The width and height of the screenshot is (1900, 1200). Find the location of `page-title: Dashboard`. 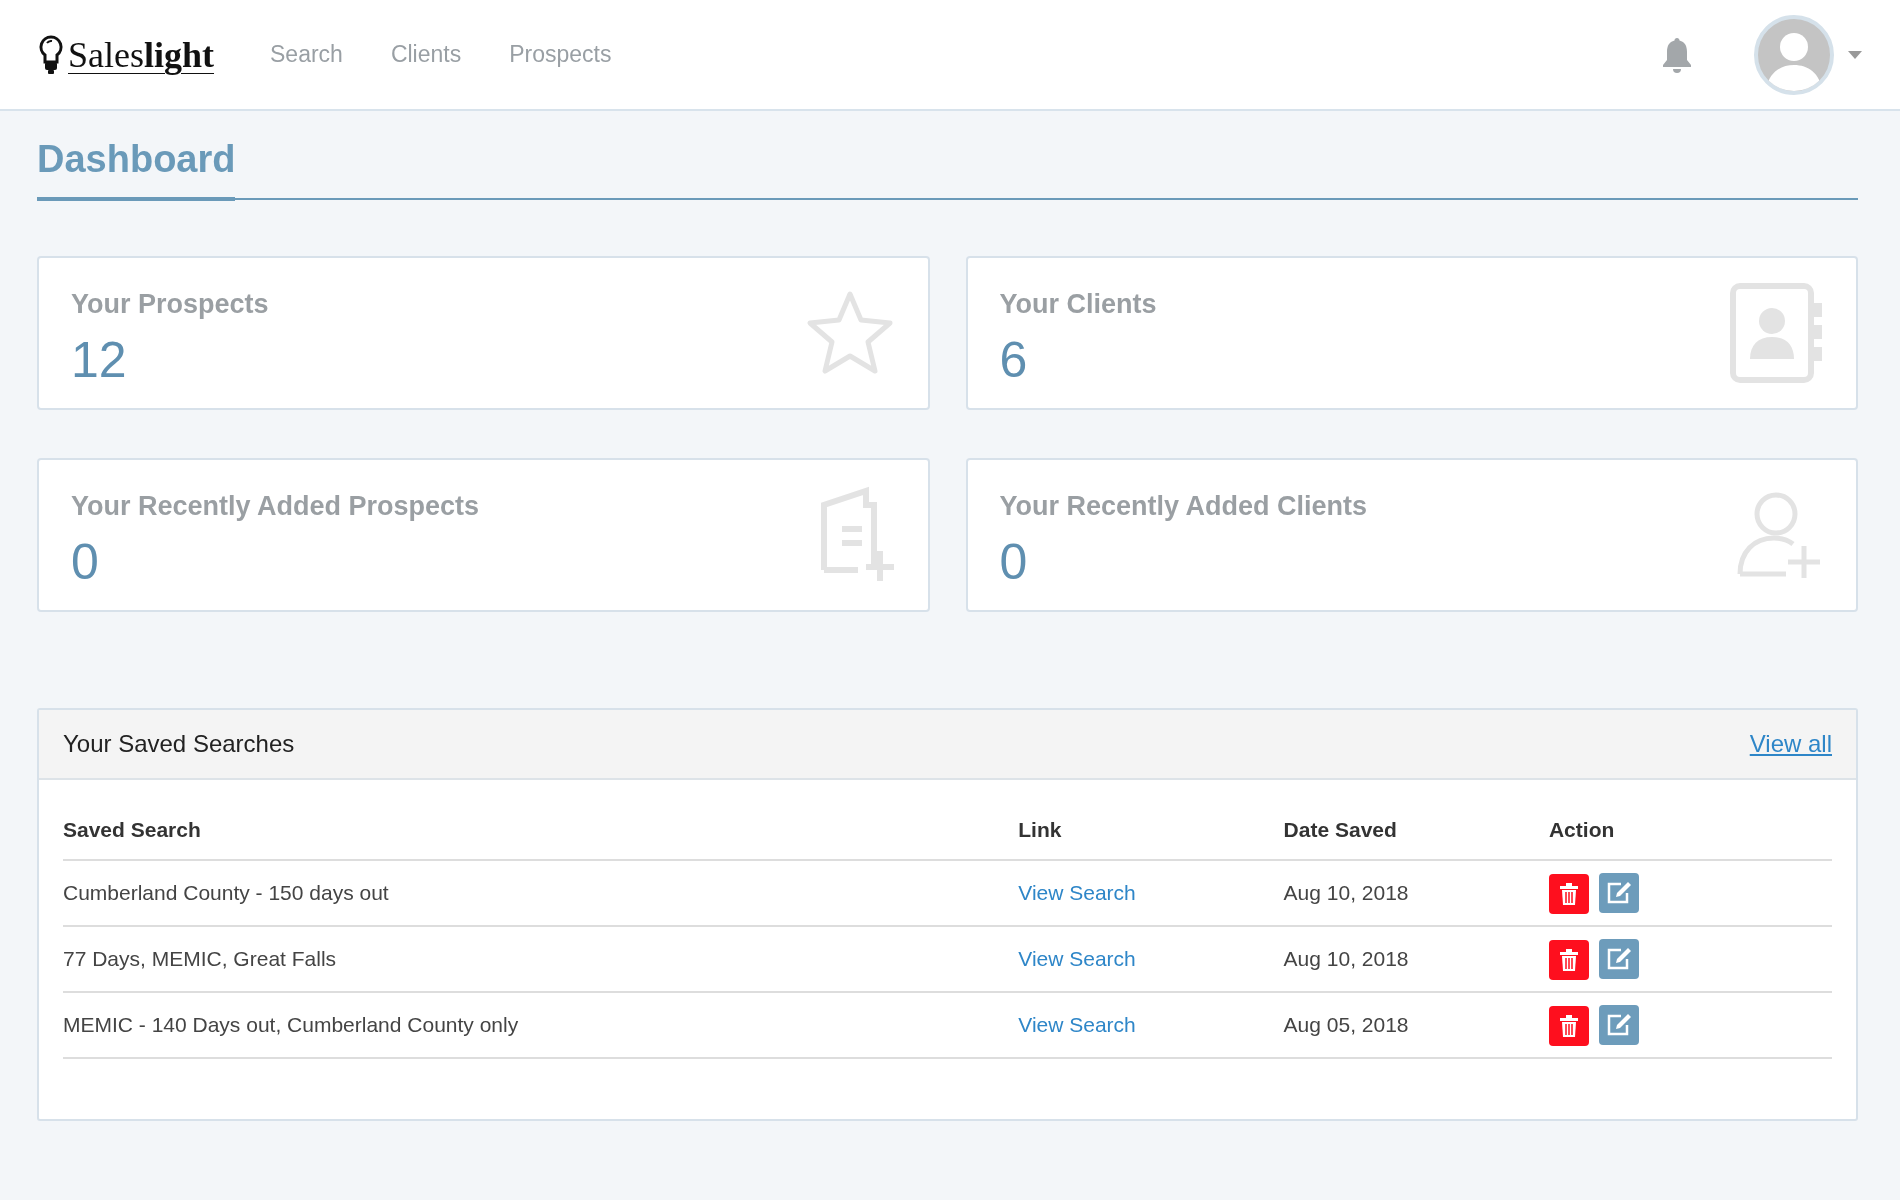

page-title: Dashboard is located at coordinates (136, 156).